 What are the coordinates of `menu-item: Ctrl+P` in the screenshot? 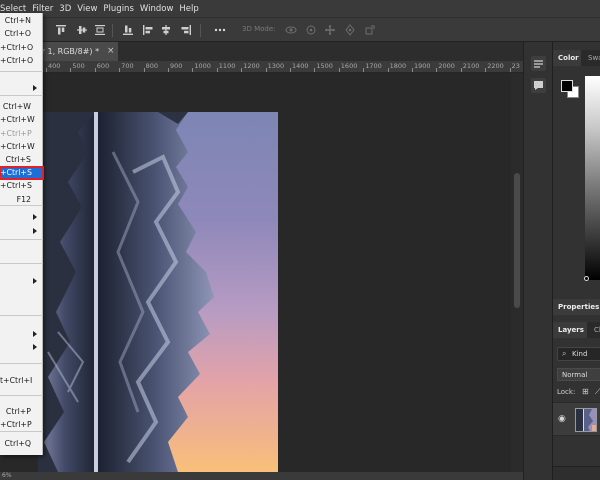 It's located at (21, 412).